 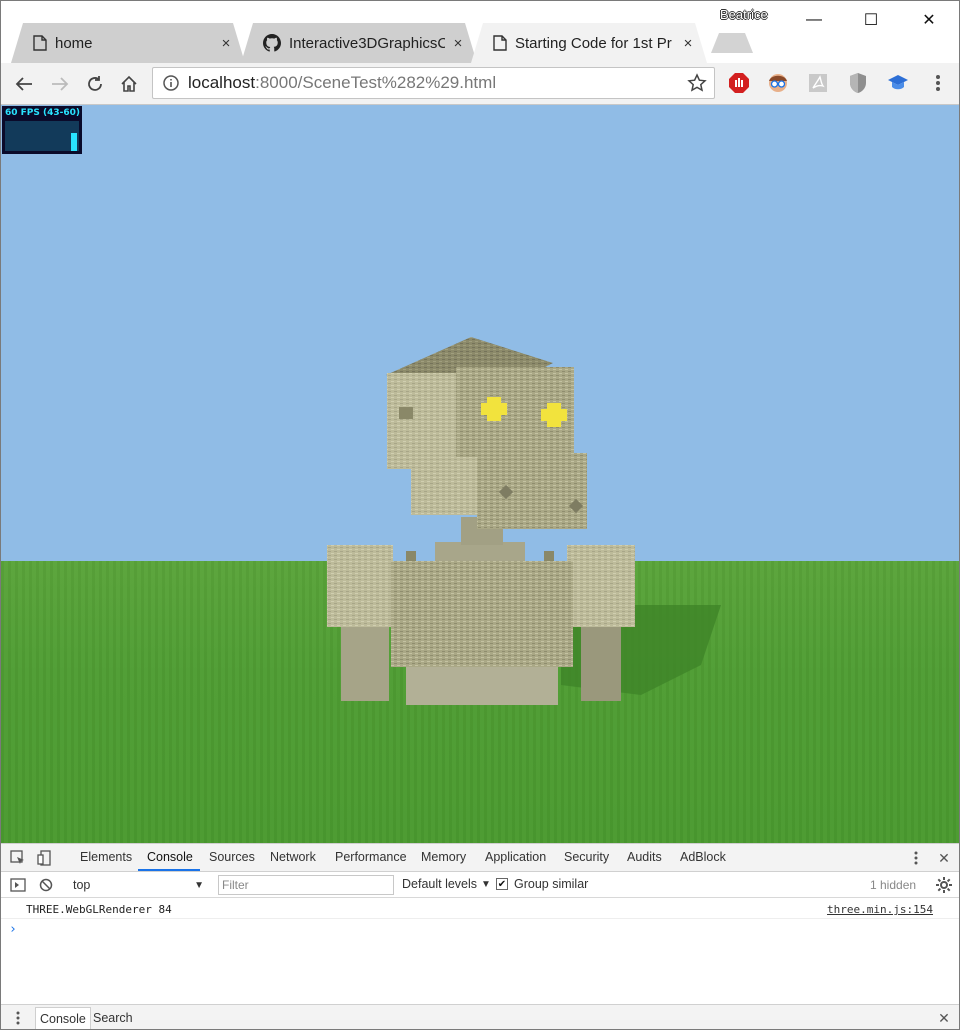 I want to click on tab-title: Starting Code for 1st Pr, so click(x=593, y=43).